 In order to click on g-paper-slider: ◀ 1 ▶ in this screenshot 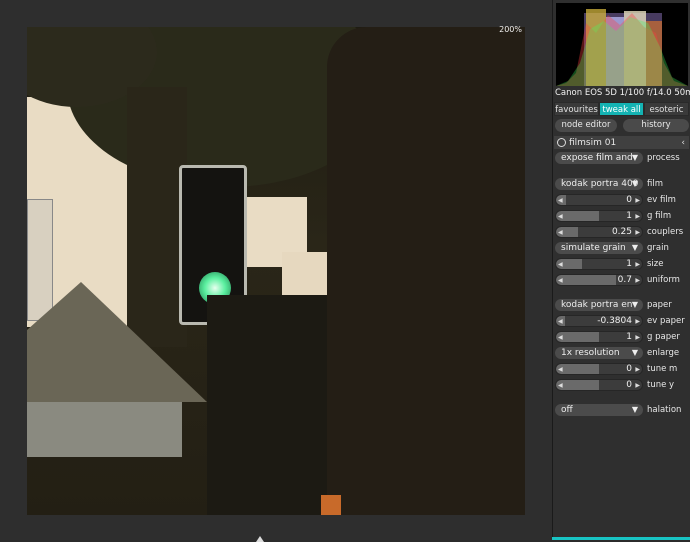, I will do `click(599, 336)`.